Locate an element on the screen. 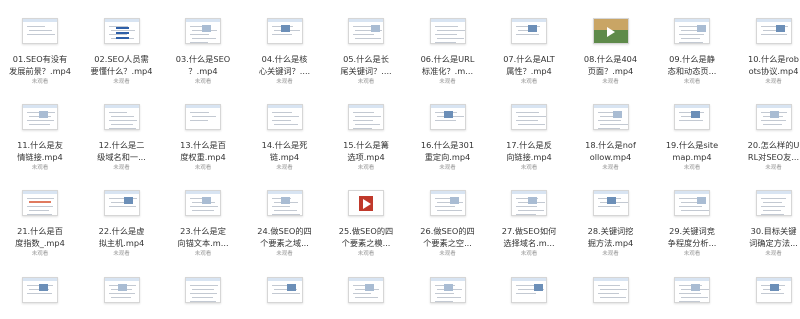  file-name-line: 04.什么是核 is located at coordinates (284, 59).